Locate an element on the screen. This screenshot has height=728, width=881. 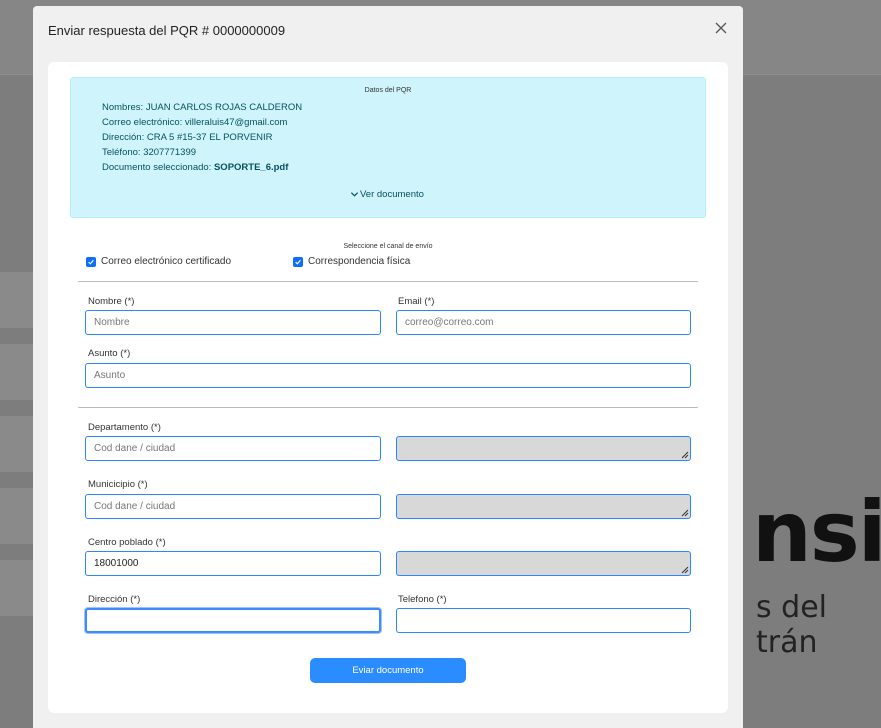
channel-heading: Seleccione el canal de envío is located at coordinates (388, 246).